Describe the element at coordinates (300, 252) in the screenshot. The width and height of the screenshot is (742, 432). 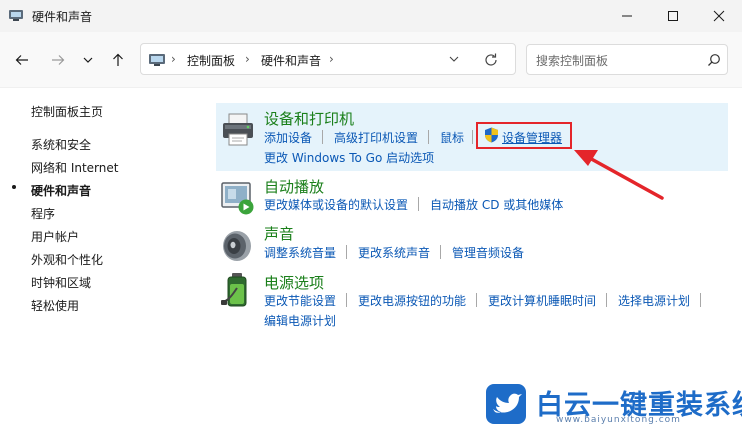
I see `link-adjust-volume: 调整系统音量` at that location.